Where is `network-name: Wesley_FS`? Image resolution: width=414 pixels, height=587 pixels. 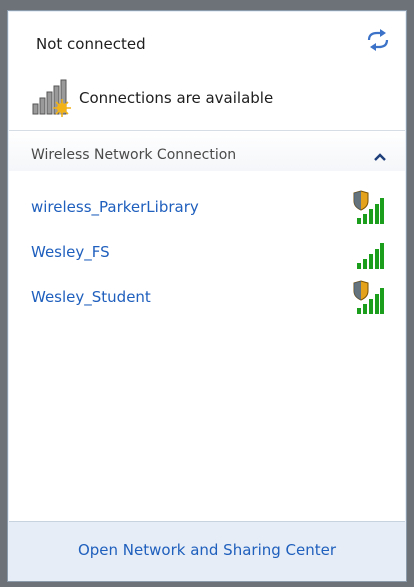 network-name: Wesley_FS is located at coordinates (70, 252).